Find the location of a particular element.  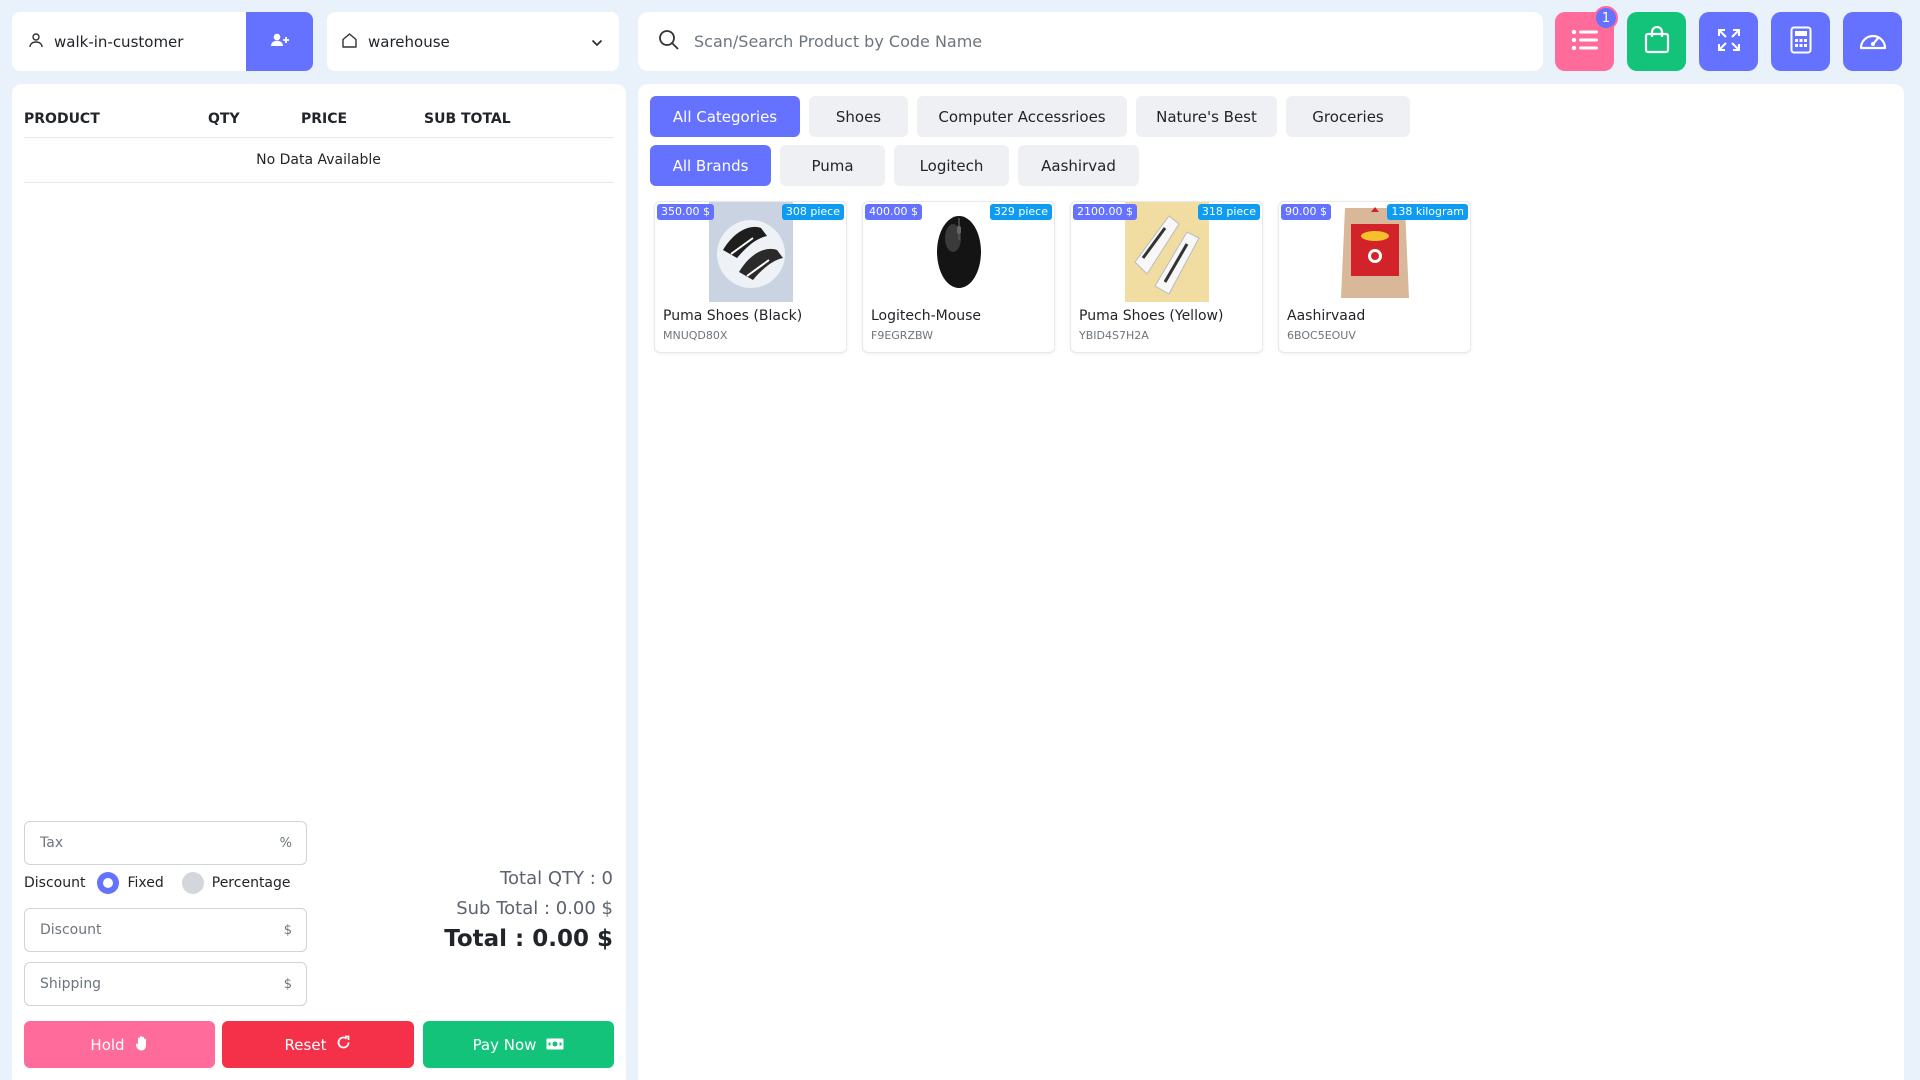

product-code: 6BOC5EOUV is located at coordinates (1321, 335).